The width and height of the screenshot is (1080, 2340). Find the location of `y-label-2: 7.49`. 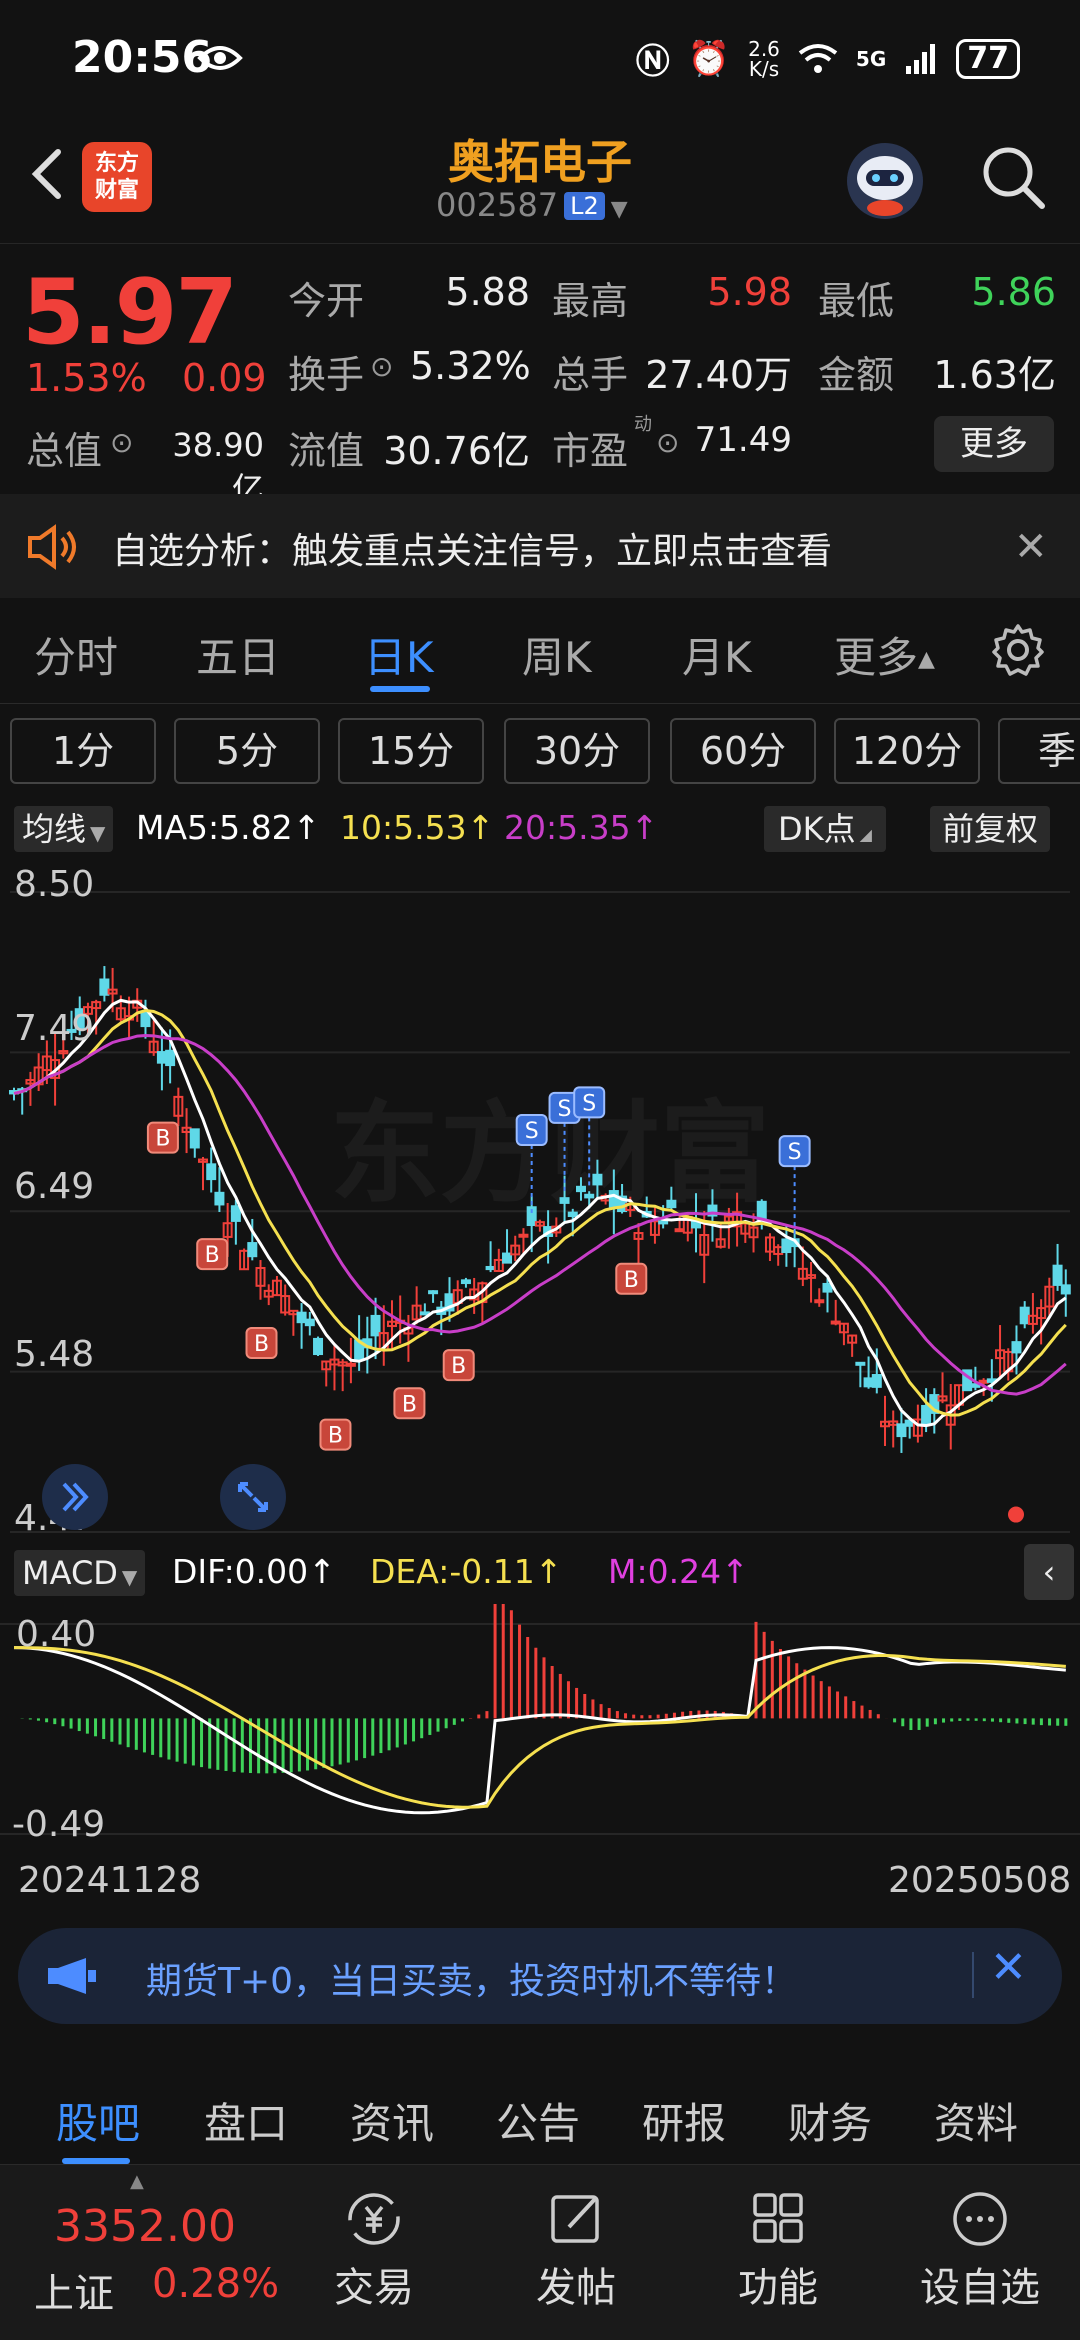

y-label-2: 7.49 is located at coordinates (54, 1028).